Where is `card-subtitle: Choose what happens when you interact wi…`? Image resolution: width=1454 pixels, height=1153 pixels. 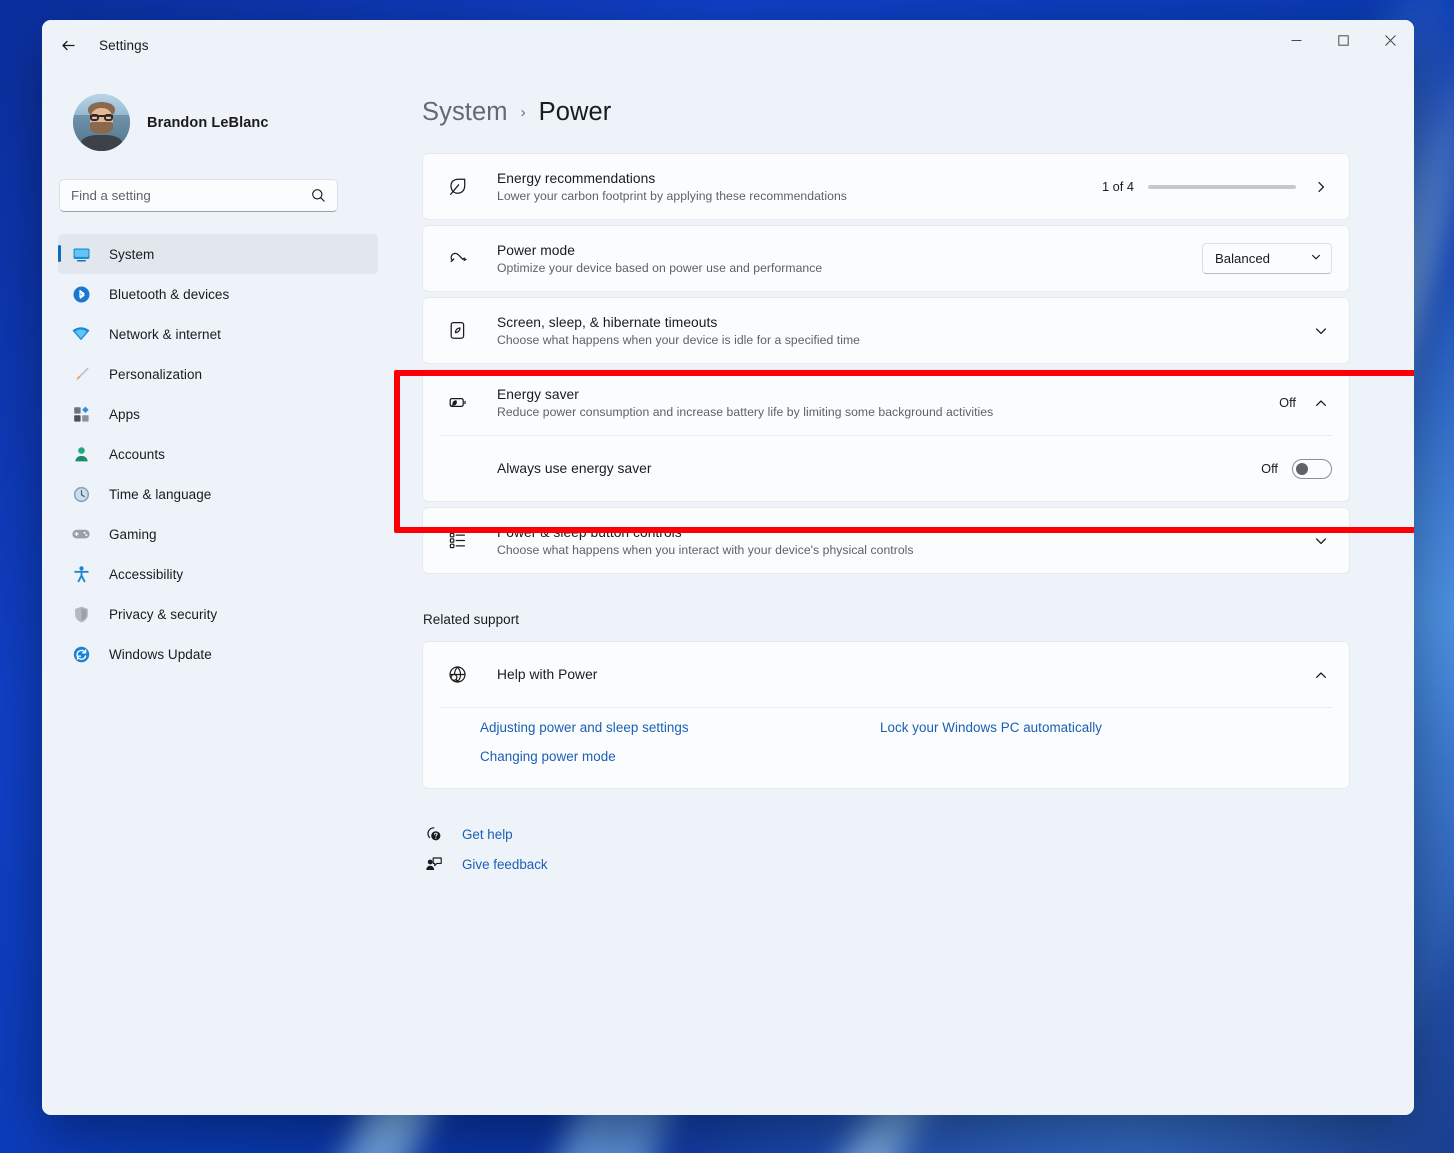 card-subtitle: Choose what happens when you interact wi… is located at coordinates (705, 549).